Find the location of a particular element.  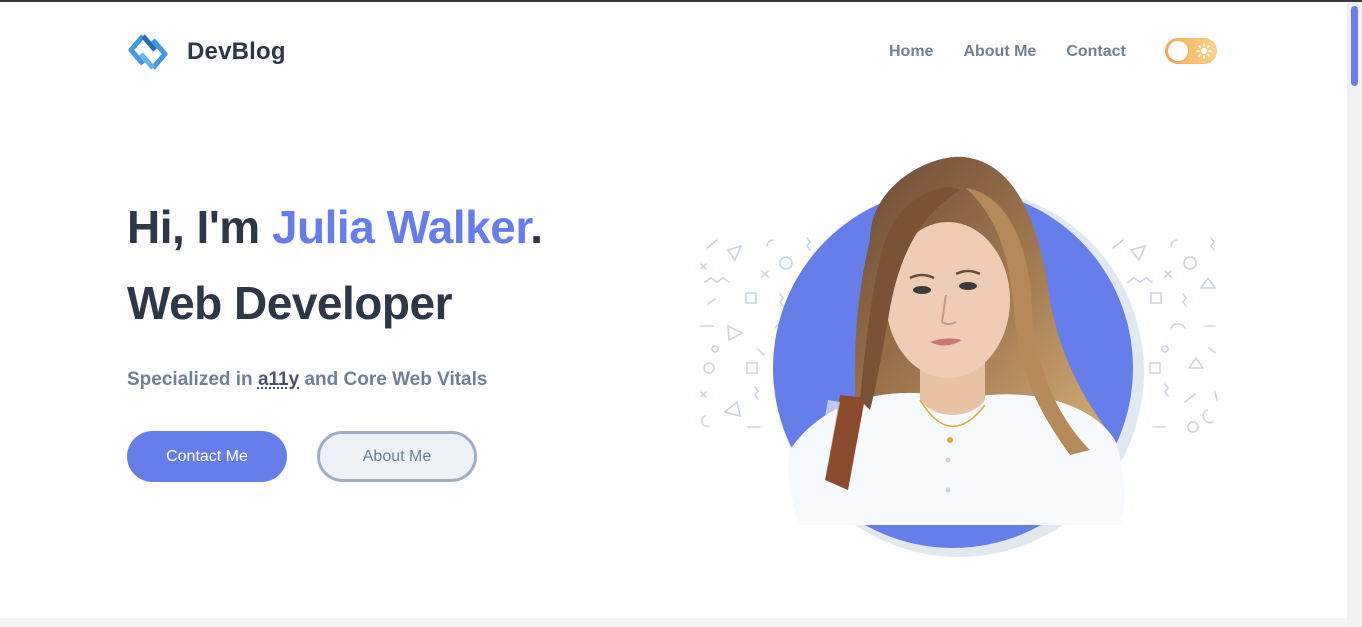

main-nav: Home About Me Contact is located at coordinates (1007, 52).